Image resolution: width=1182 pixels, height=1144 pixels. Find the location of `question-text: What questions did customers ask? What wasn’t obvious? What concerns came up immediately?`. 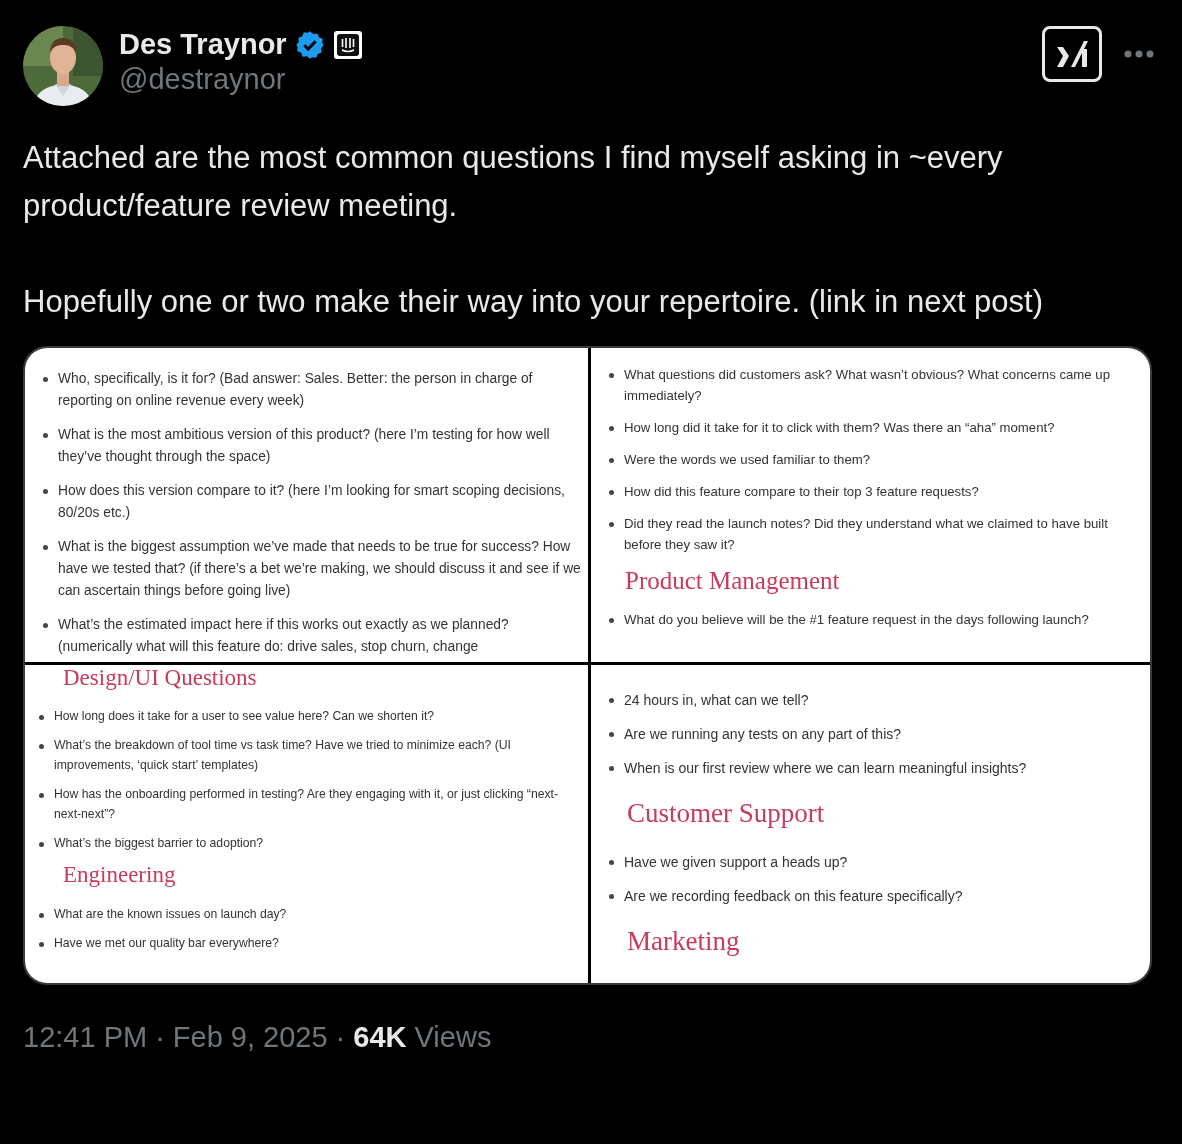

question-text: What questions did customers ask? What wasn’t obvious? What concerns came up immediately? is located at coordinates (867, 385).